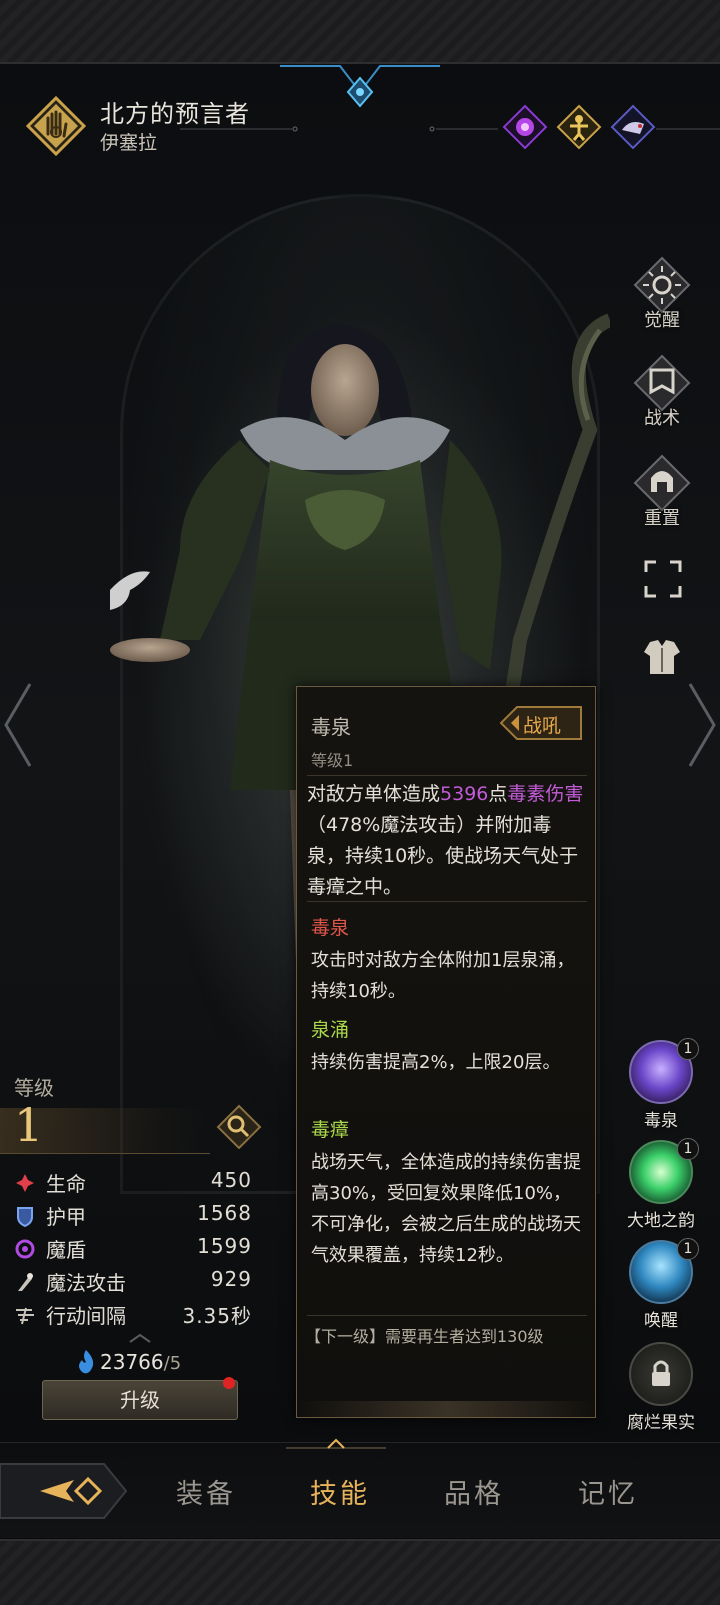 Image resolution: width=720 pixels, height=1605 pixels. Describe the element at coordinates (662, 658) in the screenshot. I see `armor-icon` at that location.